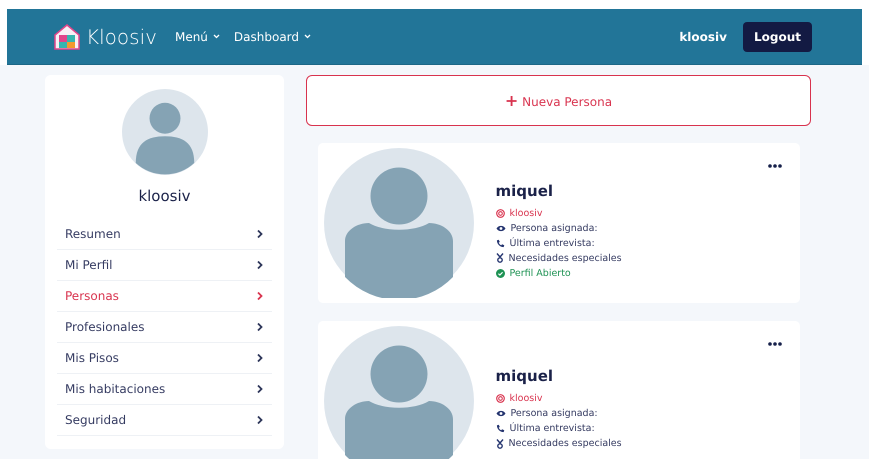 The width and height of the screenshot is (869, 459). What do you see at coordinates (500, 273) in the screenshot?
I see `check-circle-icon` at bounding box center [500, 273].